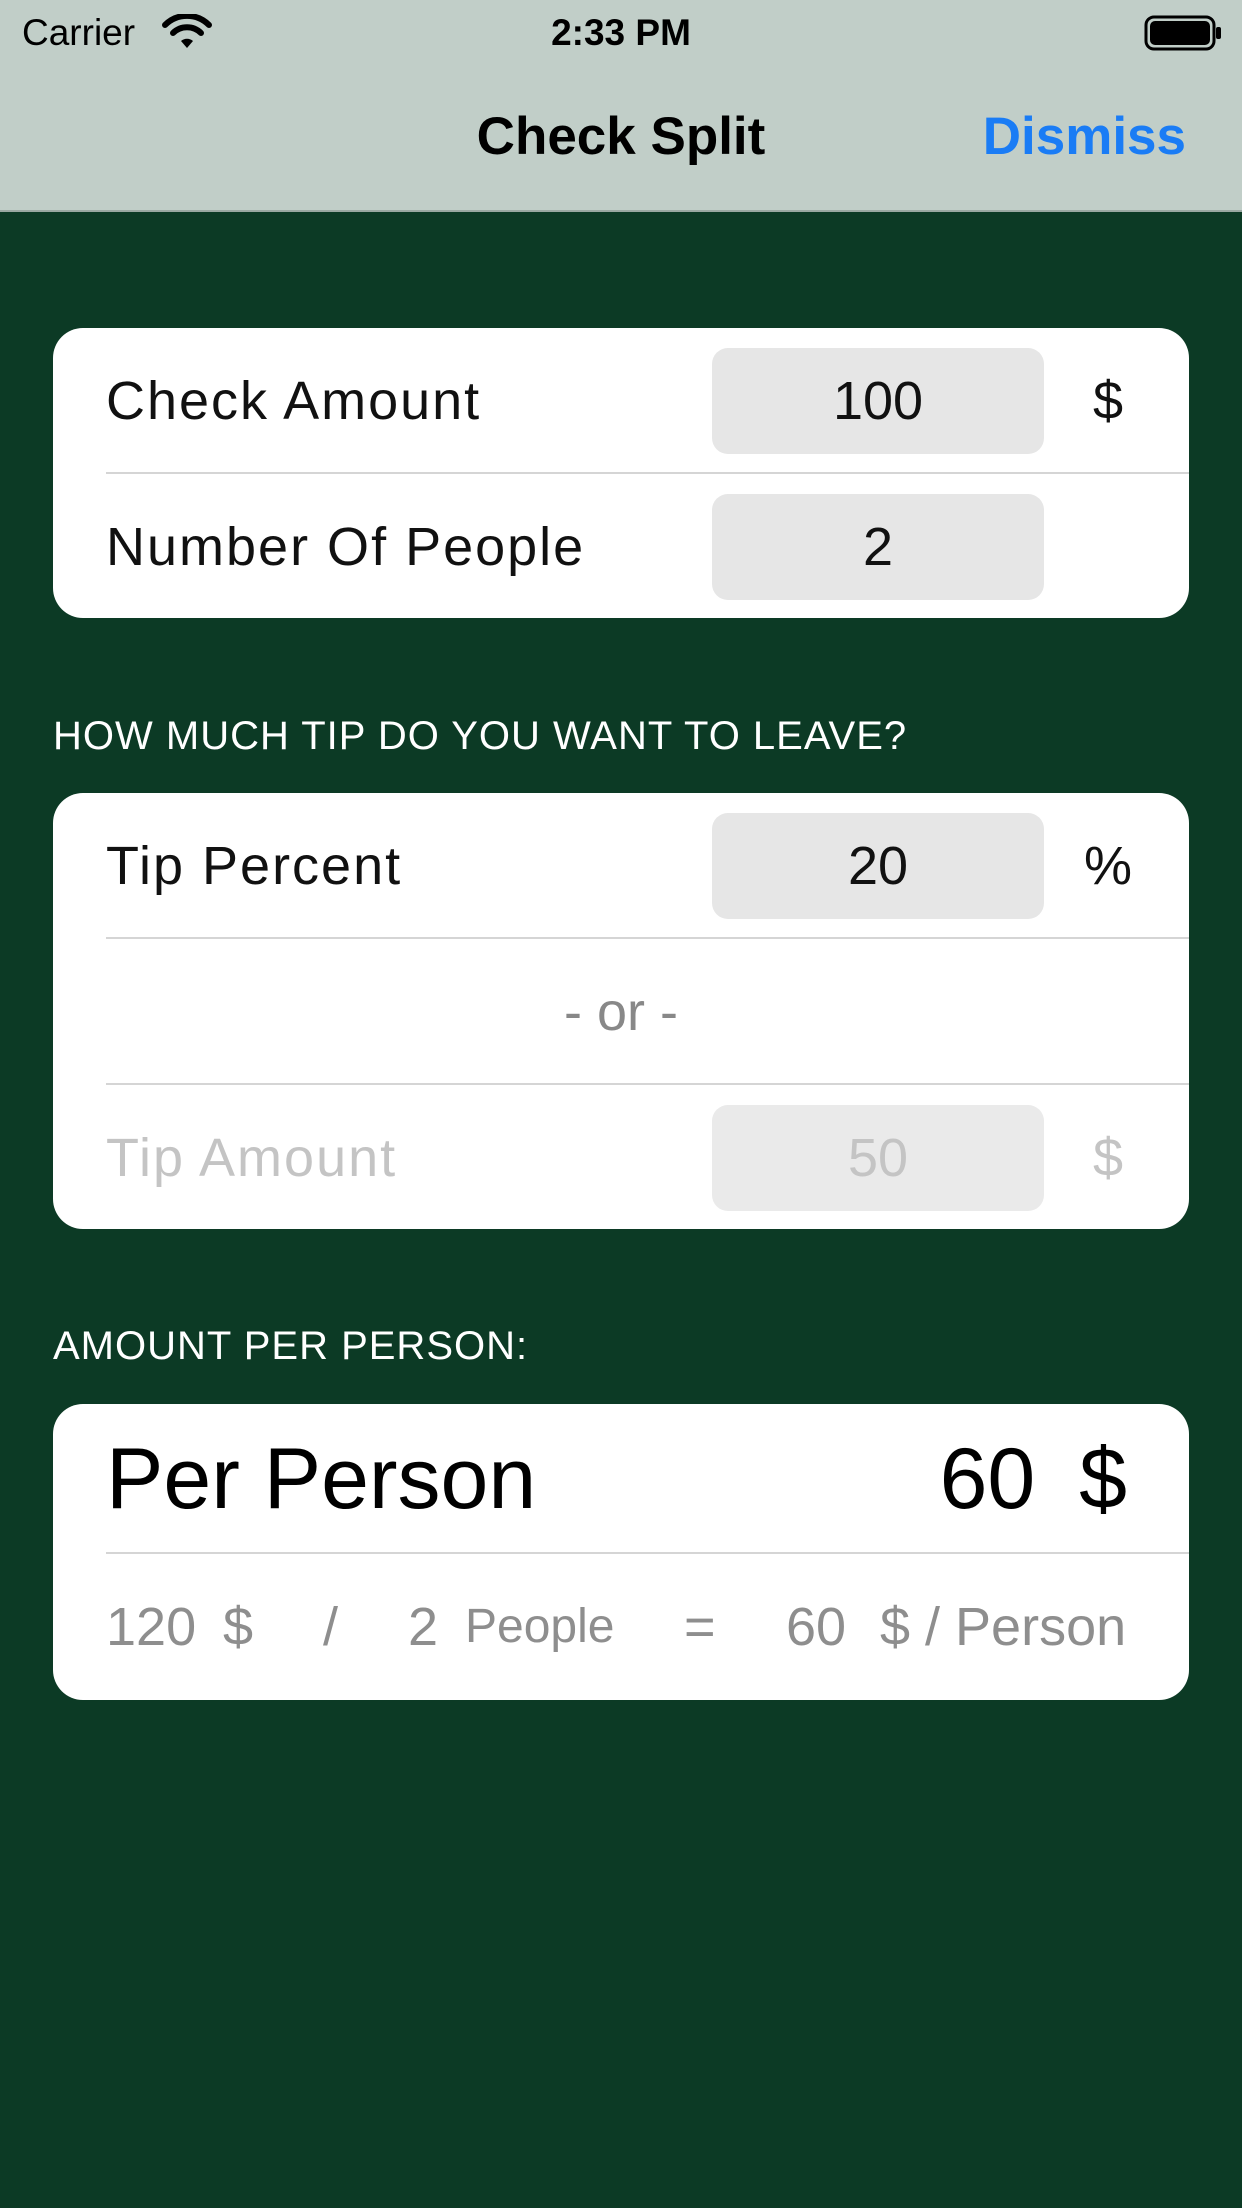 Image resolution: width=1242 pixels, height=2208 pixels. I want to click on per-person-row: Per Person 60 $, so click(621, 1479).